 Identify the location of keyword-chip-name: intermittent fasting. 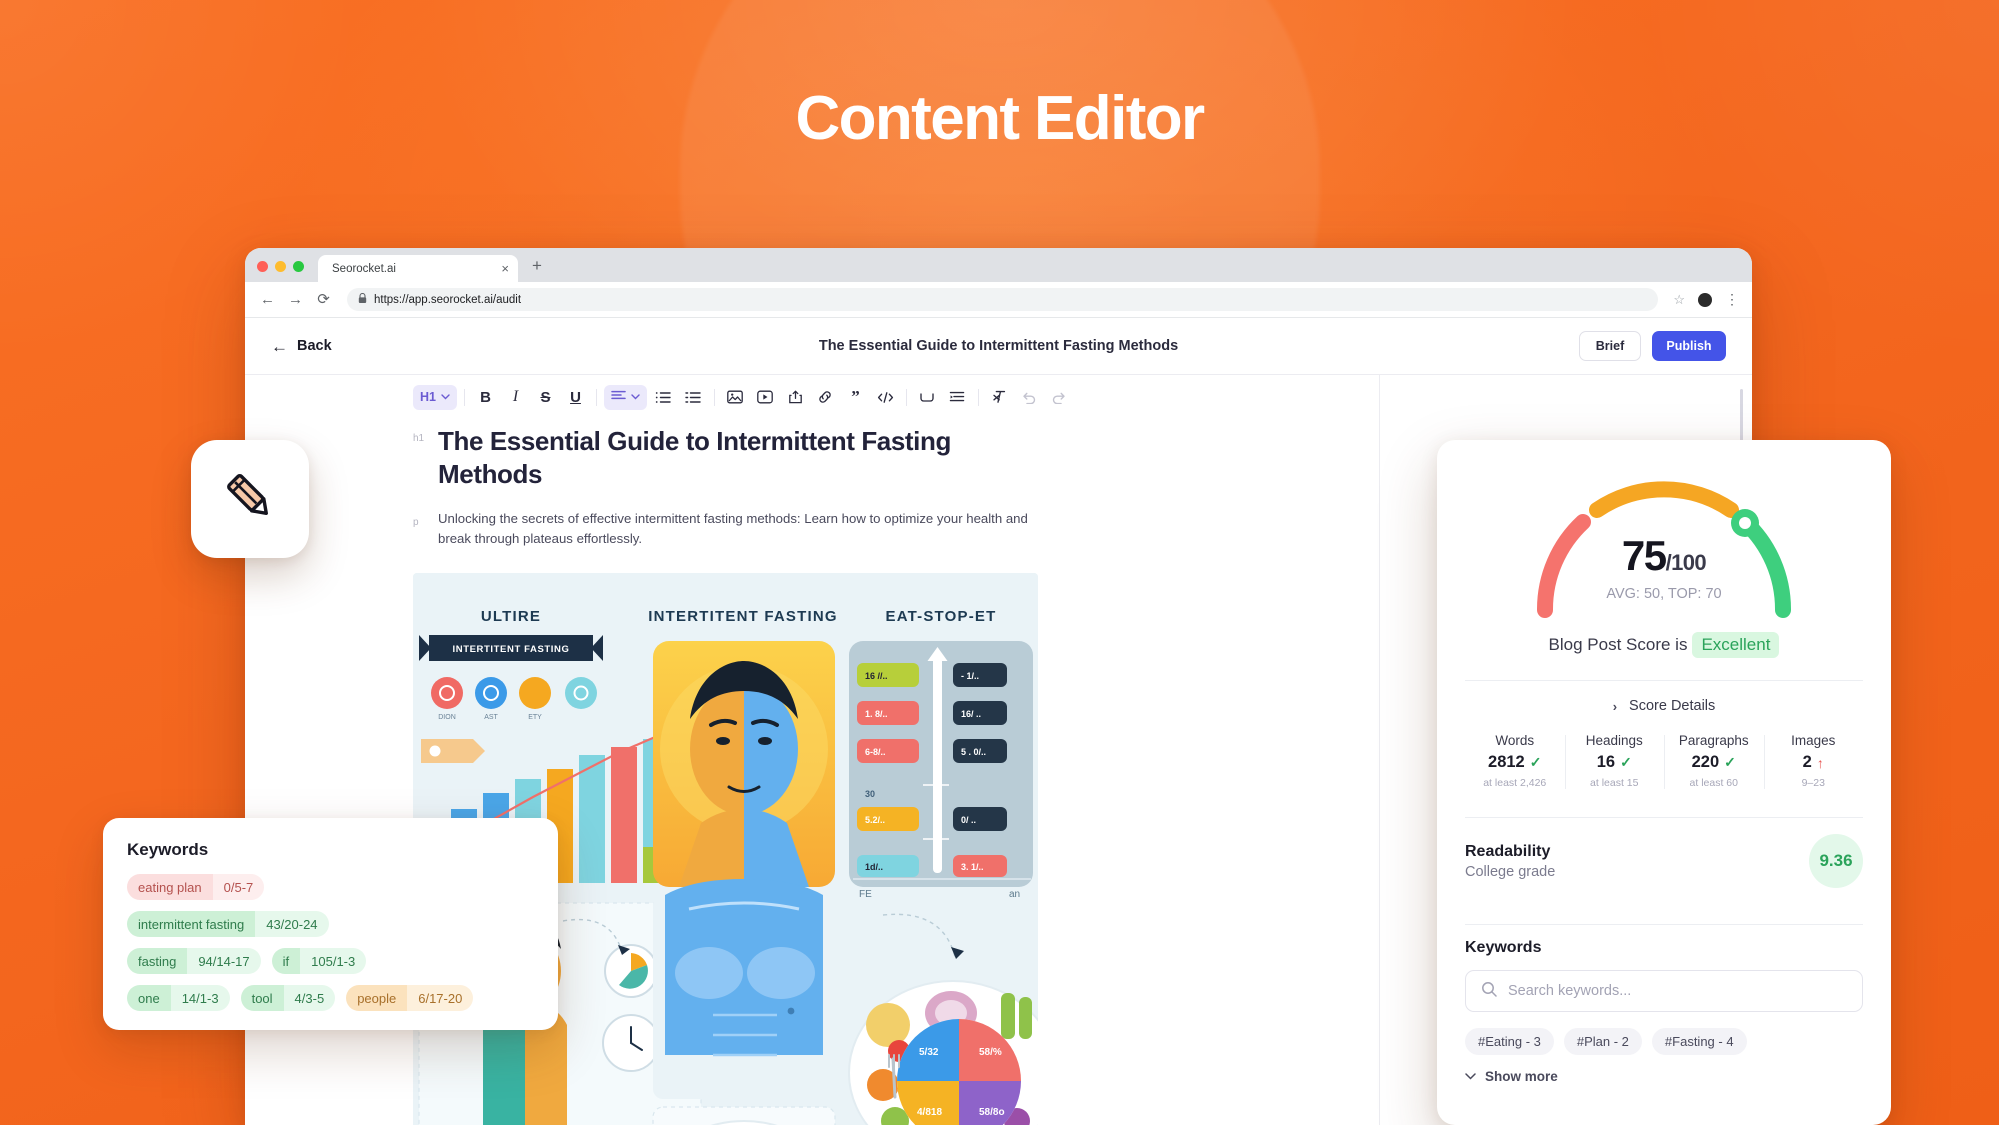
(191, 924).